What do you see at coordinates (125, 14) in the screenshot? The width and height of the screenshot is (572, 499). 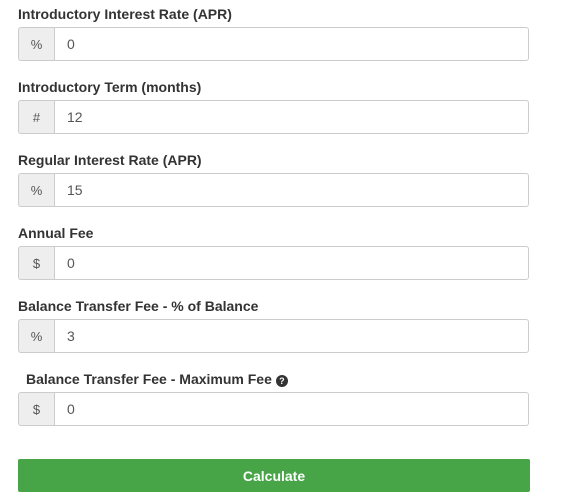 I see `intro-interest-rate-label: Introductory Interest Rate (APR)` at bounding box center [125, 14].